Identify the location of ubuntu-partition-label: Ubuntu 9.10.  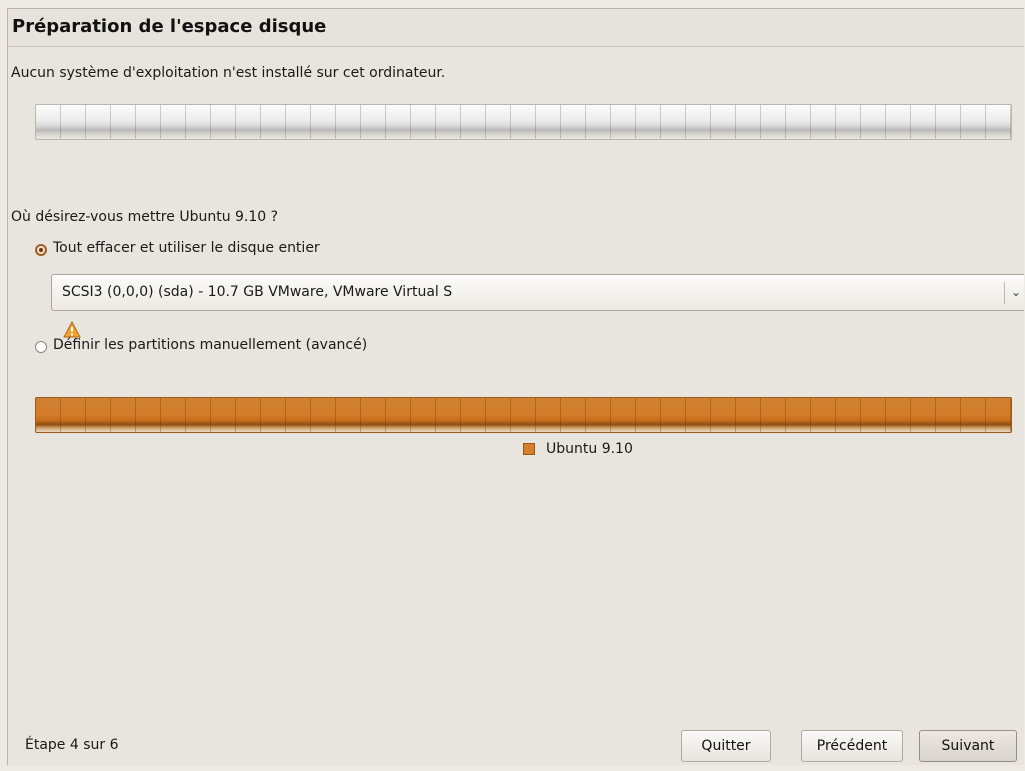
(589, 449).